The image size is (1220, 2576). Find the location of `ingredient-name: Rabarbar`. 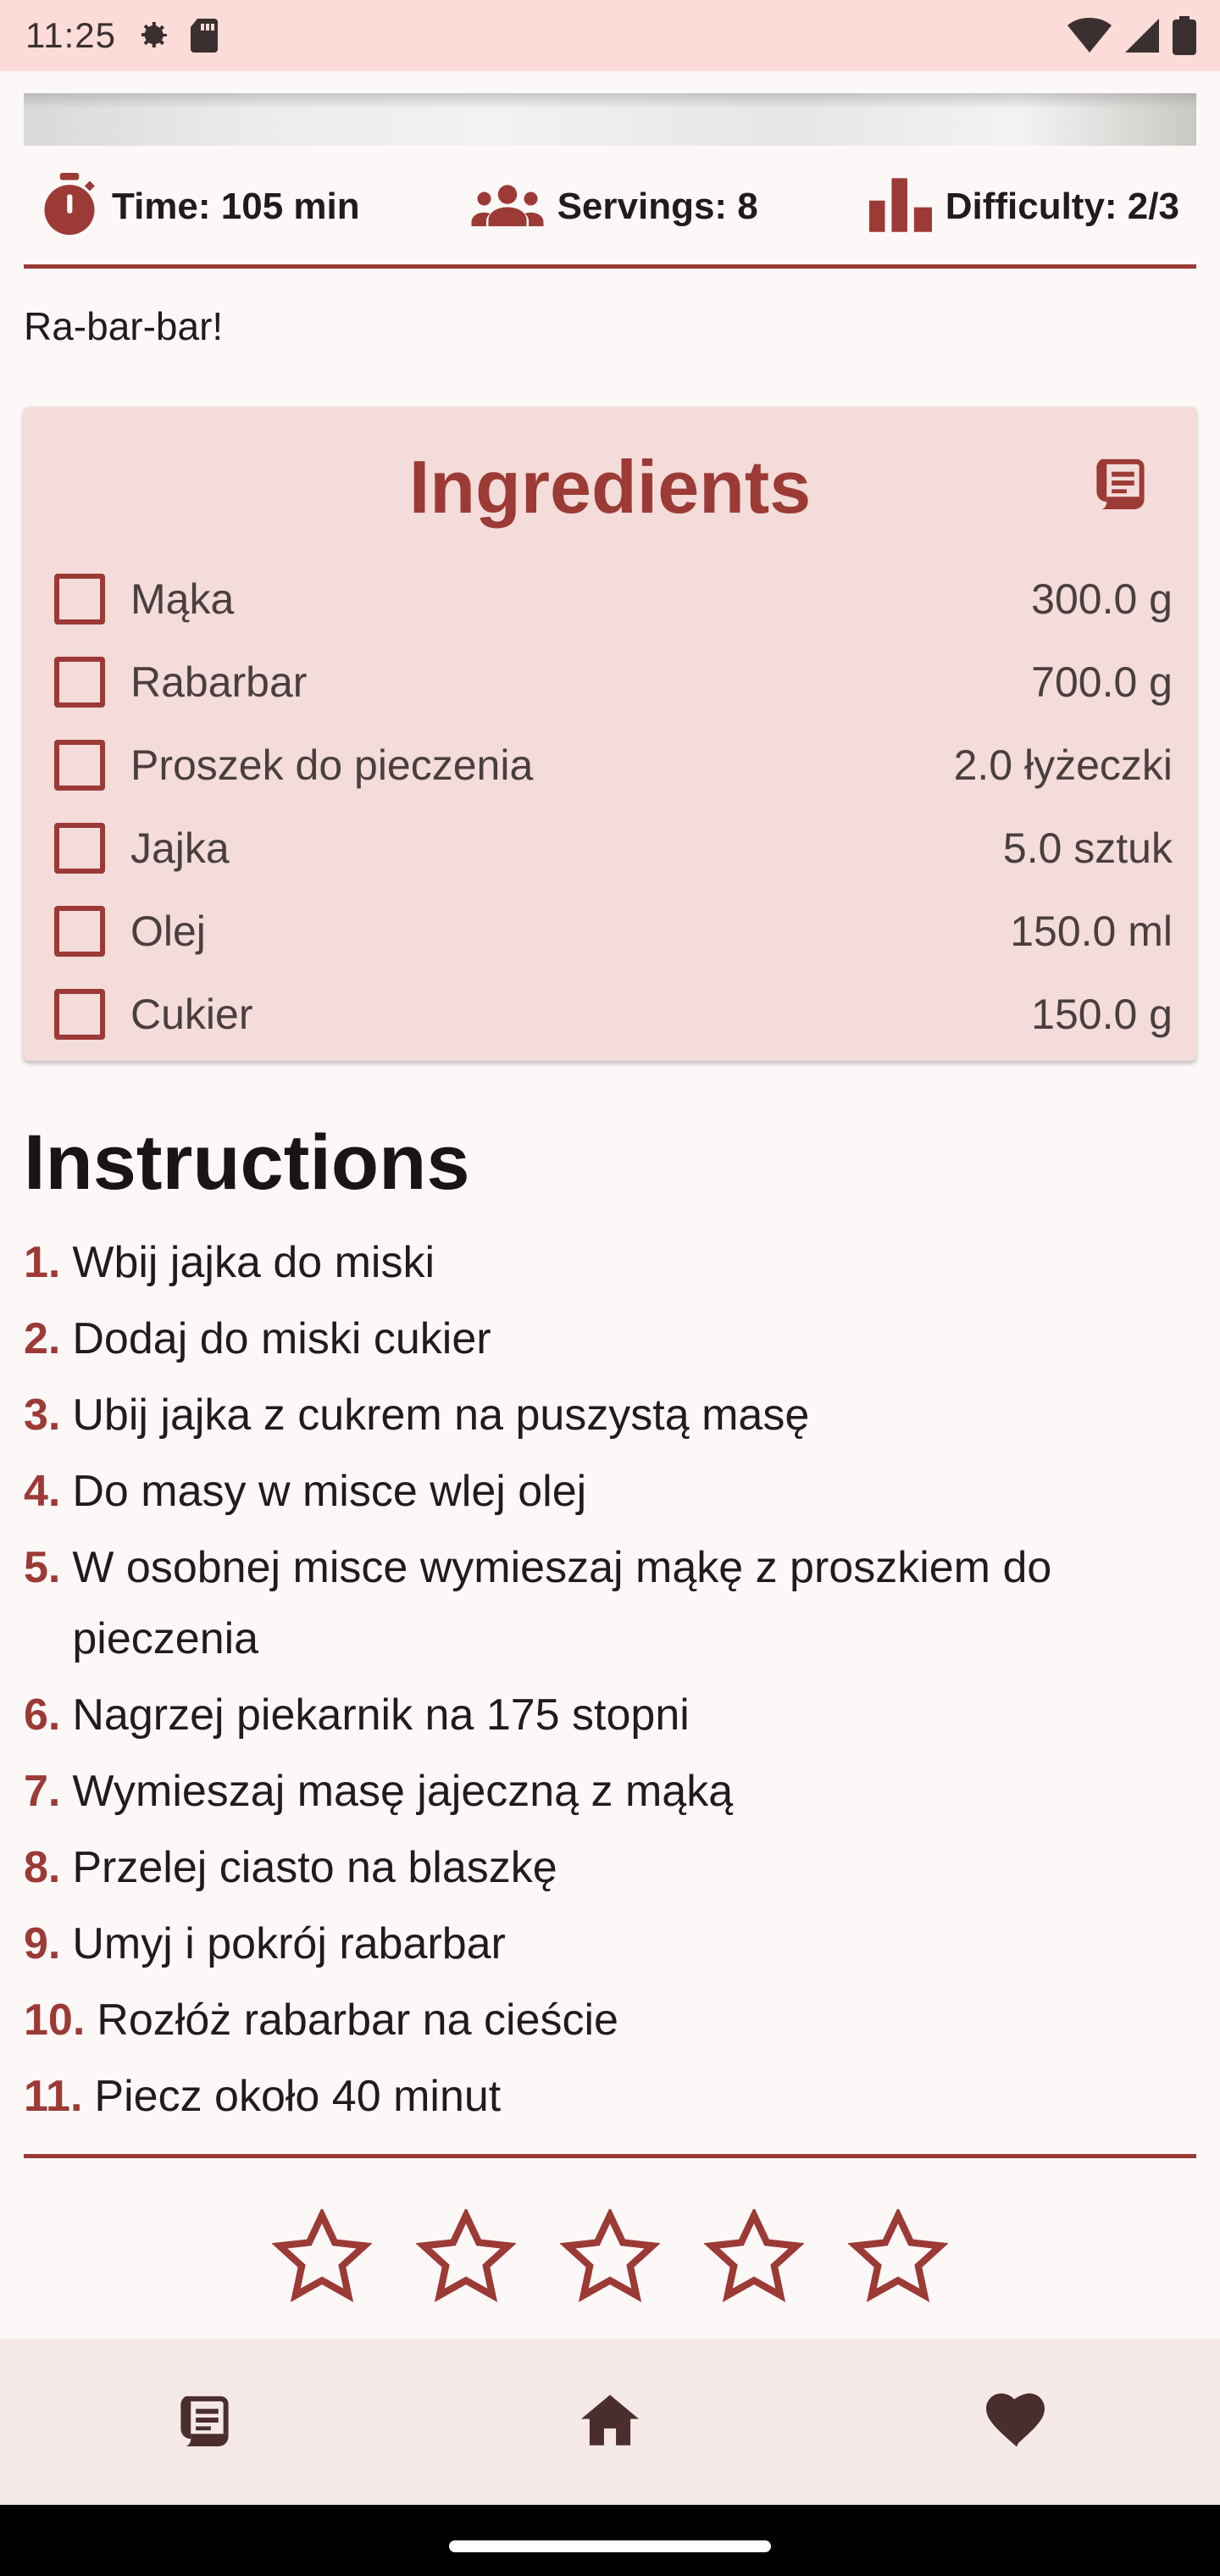

ingredient-name: Rabarbar is located at coordinates (219, 682).